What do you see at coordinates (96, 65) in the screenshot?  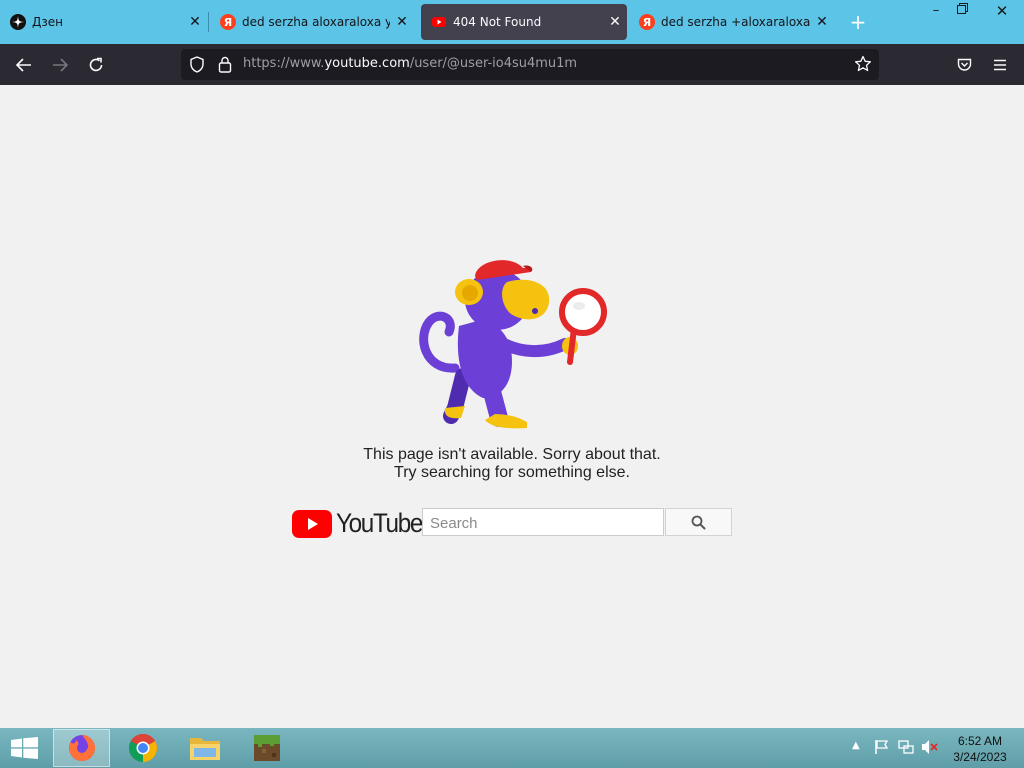 I see `reload-button` at bounding box center [96, 65].